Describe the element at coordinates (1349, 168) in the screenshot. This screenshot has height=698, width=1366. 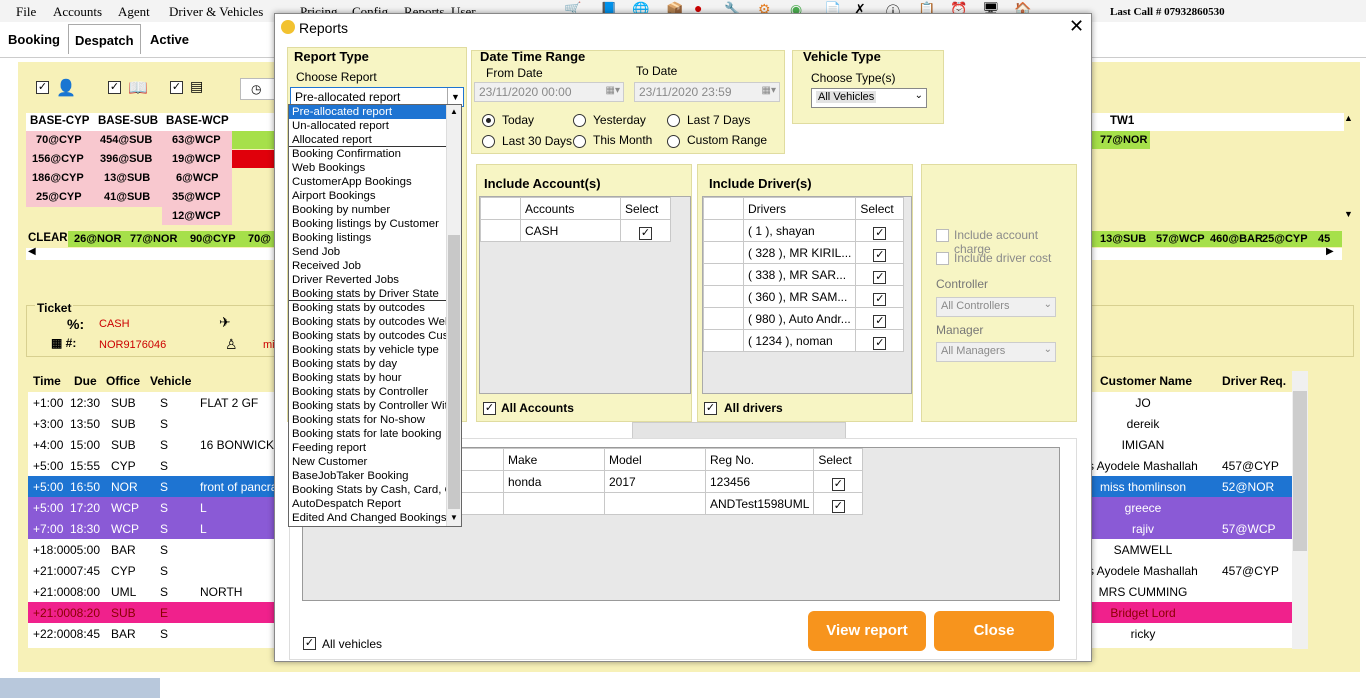
I see `base-scrollbar: ▲ ▼` at that location.